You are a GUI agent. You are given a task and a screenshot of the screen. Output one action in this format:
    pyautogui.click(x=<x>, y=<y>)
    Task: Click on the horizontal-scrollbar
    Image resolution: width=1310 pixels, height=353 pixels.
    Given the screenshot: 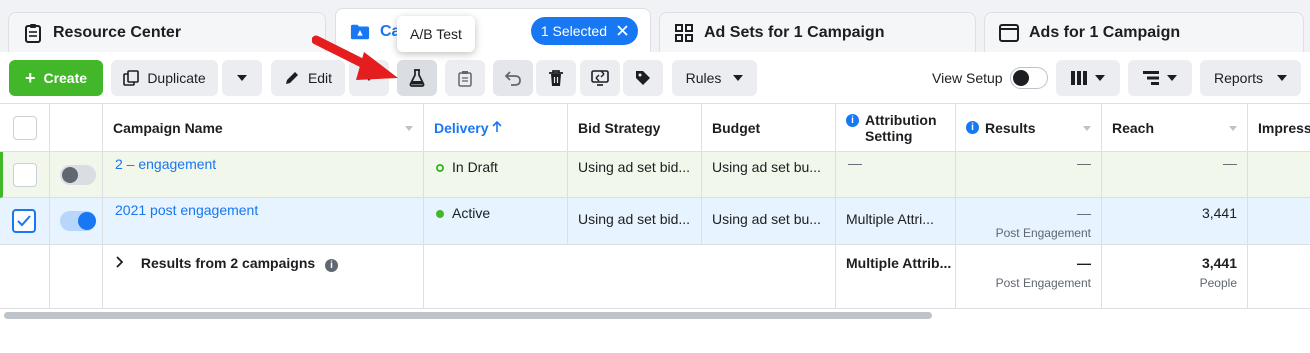 What is the action you would take?
    pyautogui.click(x=468, y=315)
    